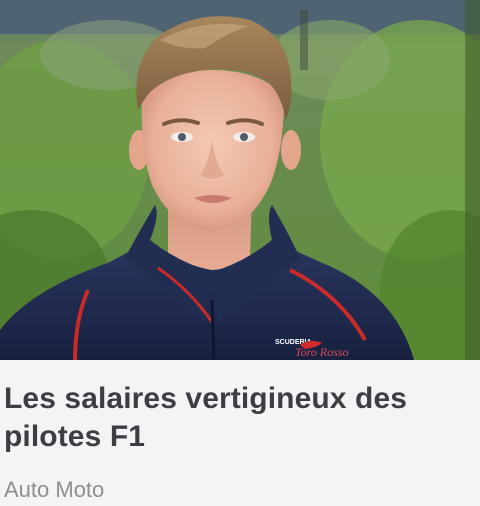 The width and height of the screenshot is (480, 506). I want to click on article-category: Auto Moto, so click(54, 489).